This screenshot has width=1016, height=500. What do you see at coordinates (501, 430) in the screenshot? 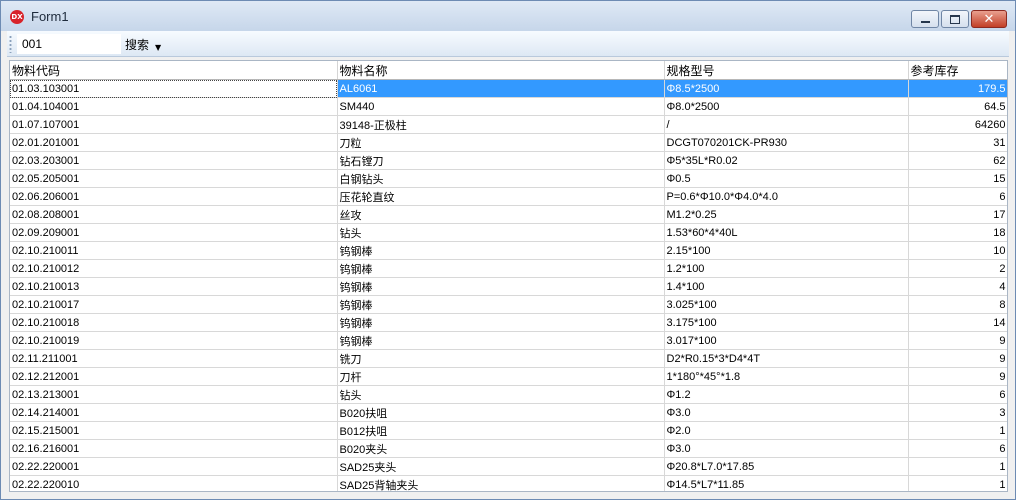
I see `table-cell: B012扶咀` at bounding box center [501, 430].